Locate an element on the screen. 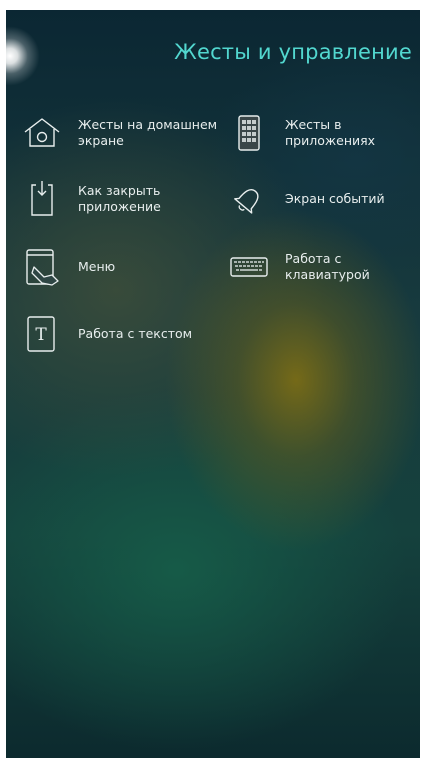 The height and width of the screenshot is (763, 427). light-flare is located at coordinates (23, 56).